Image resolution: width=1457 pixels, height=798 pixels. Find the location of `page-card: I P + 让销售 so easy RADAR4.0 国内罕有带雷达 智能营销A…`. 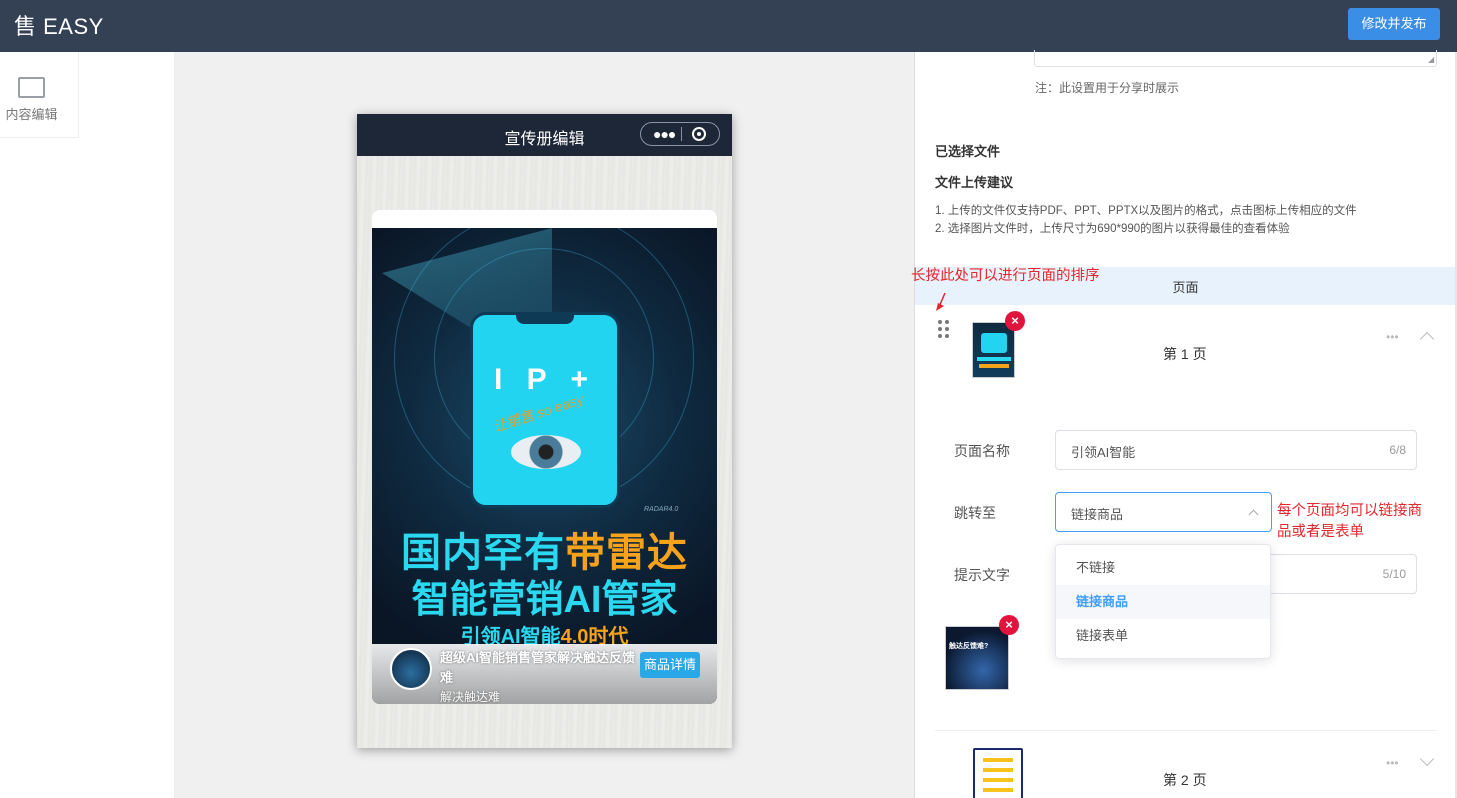

page-card: I P + 让销售 so easy RADAR4.0 国内罕有带雷达 智能营销A… is located at coordinates (544, 457).